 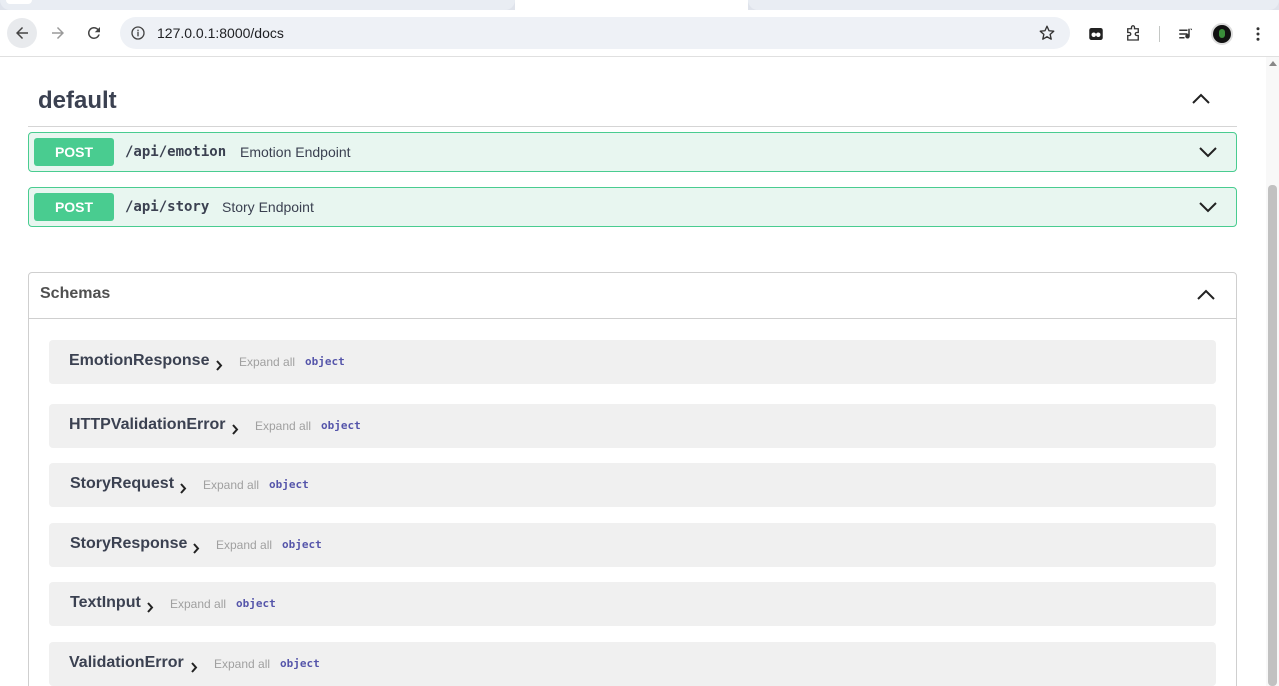 What do you see at coordinates (1222, 34) in the screenshot?
I see `avatar` at bounding box center [1222, 34].